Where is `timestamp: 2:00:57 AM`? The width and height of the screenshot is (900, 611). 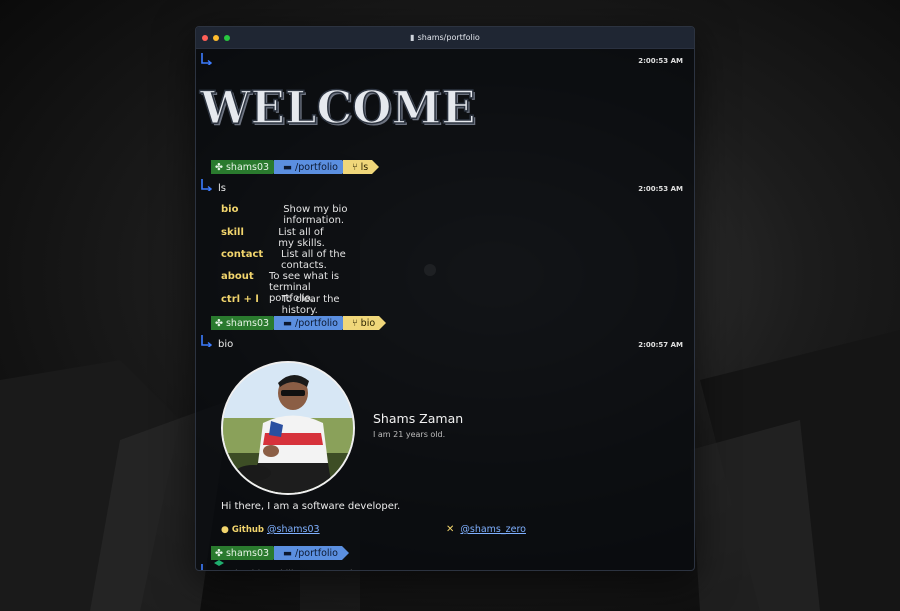 timestamp: 2:00:57 AM is located at coordinates (660, 345).